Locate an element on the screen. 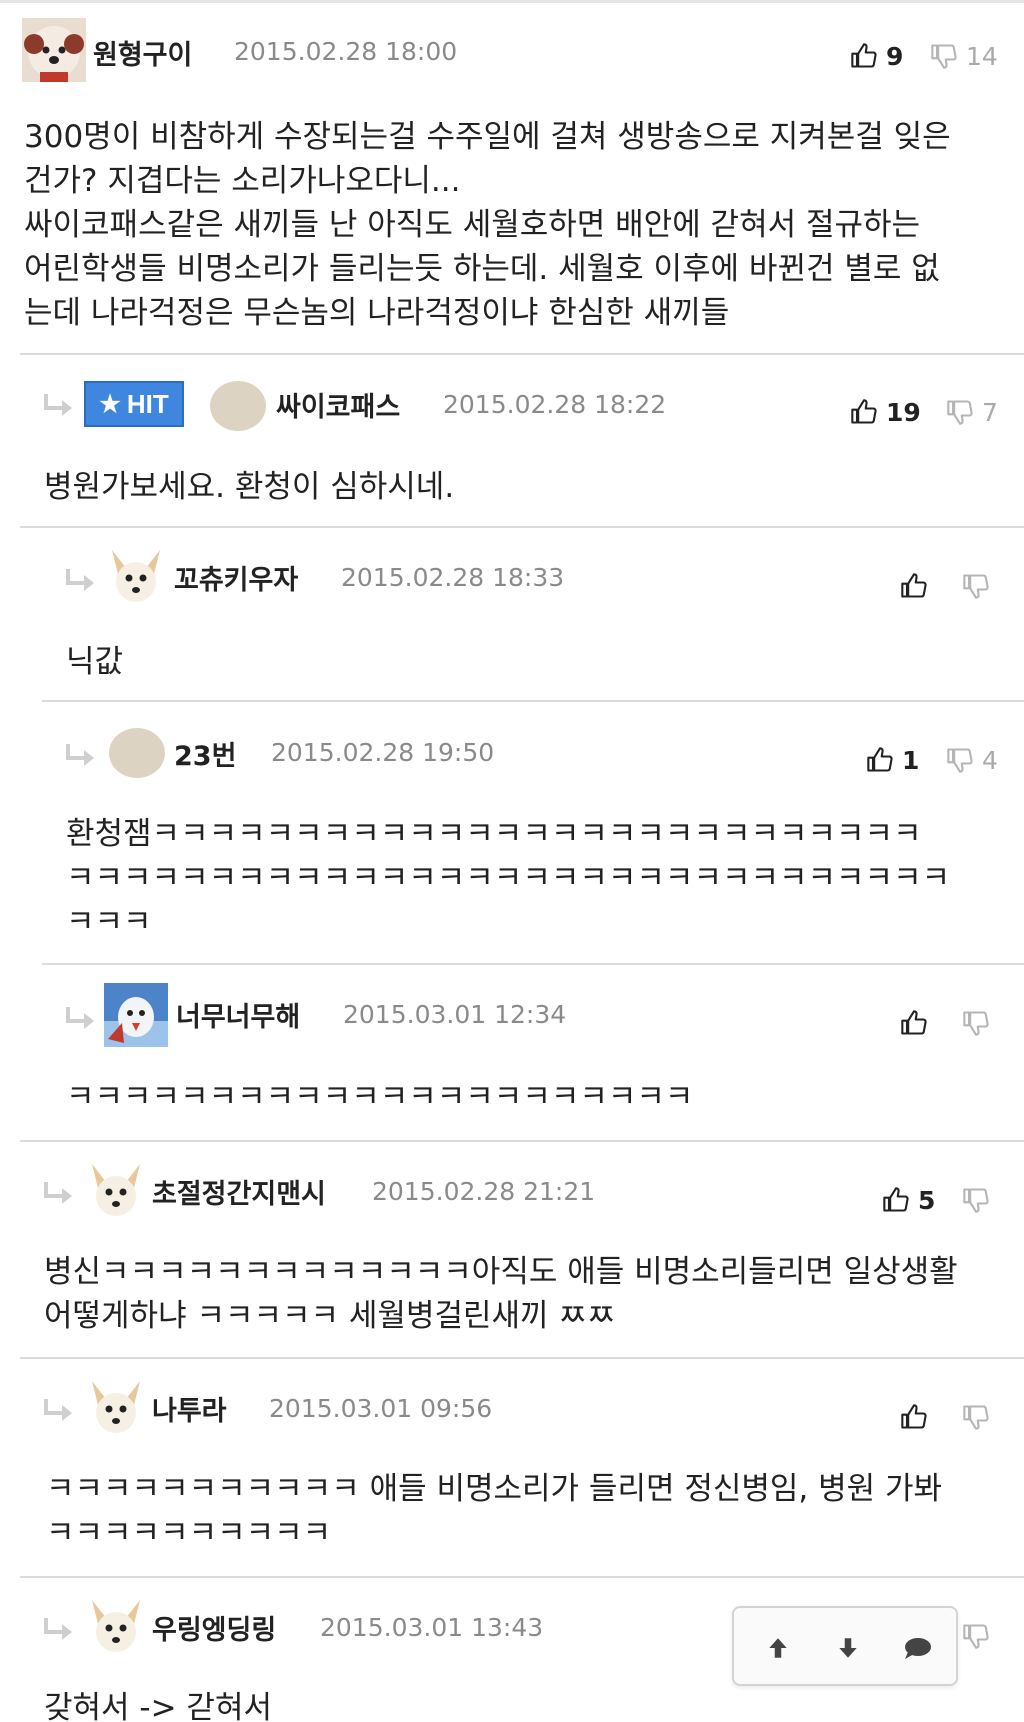 This screenshot has width=1024, height=1722. nested-reply-comment: 꼬츄키우자 2015.02.28 18:33 닉값 is located at coordinates (512, 615).